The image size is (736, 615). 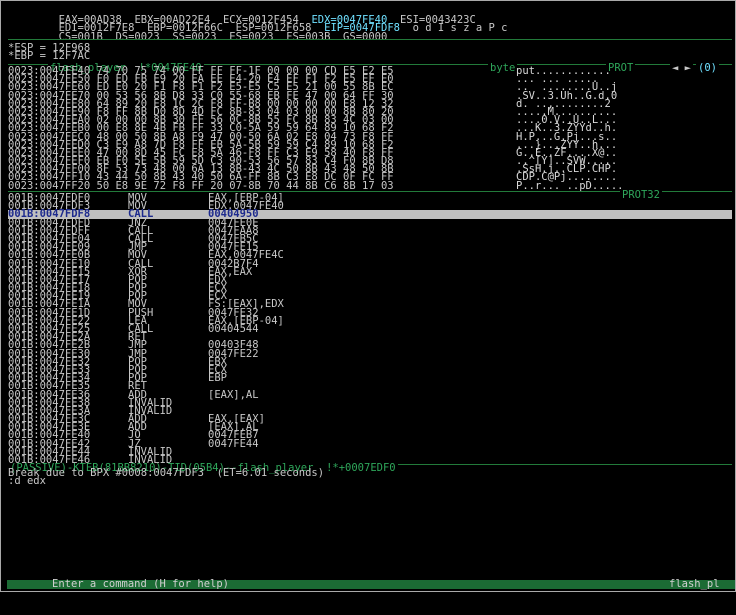 I want to click on code-row: 001B:0047FE04 CALL 0047FB5C, so click(x=370, y=239).